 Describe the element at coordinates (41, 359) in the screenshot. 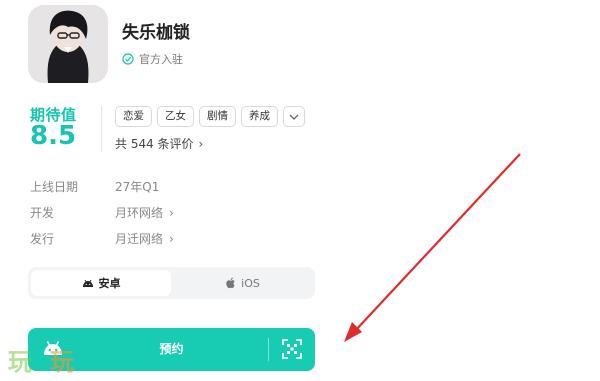

I see `watermark: 玩 玩` at that location.